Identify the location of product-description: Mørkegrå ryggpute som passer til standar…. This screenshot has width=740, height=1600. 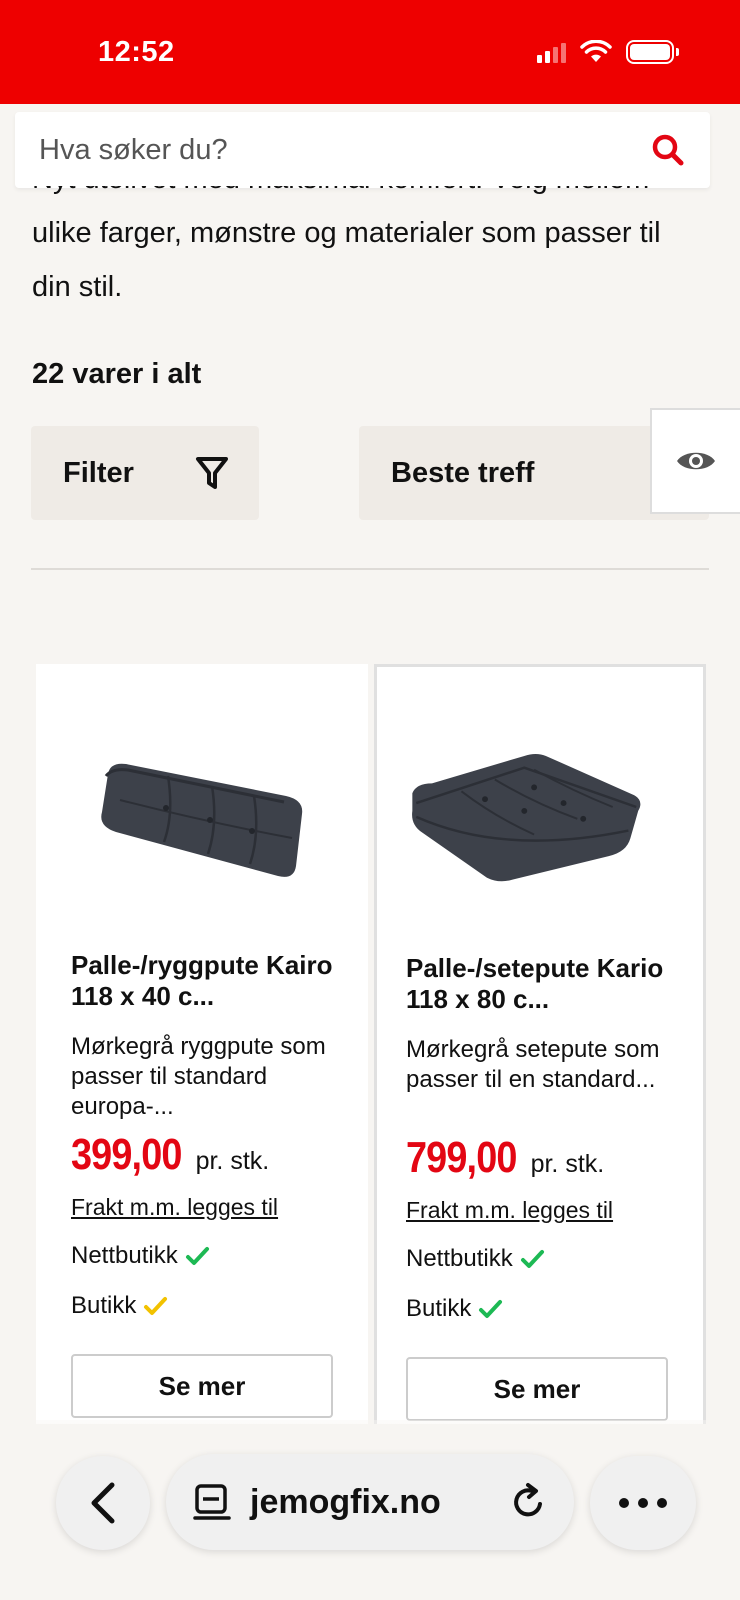
(198, 1076).